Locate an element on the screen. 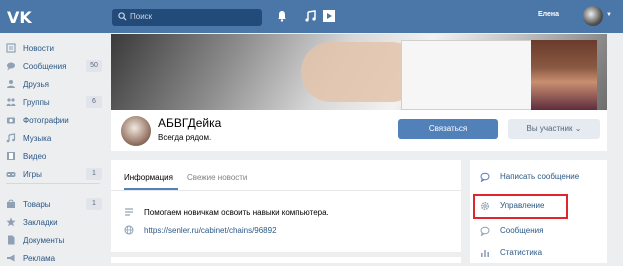 The width and height of the screenshot is (623, 266). next-block-edge is located at coordinates (286, 260).